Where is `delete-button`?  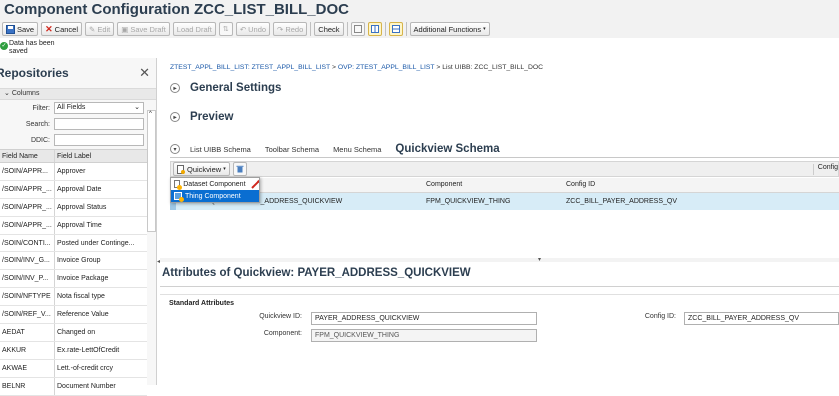
delete-button is located at coordinates (239, 169).